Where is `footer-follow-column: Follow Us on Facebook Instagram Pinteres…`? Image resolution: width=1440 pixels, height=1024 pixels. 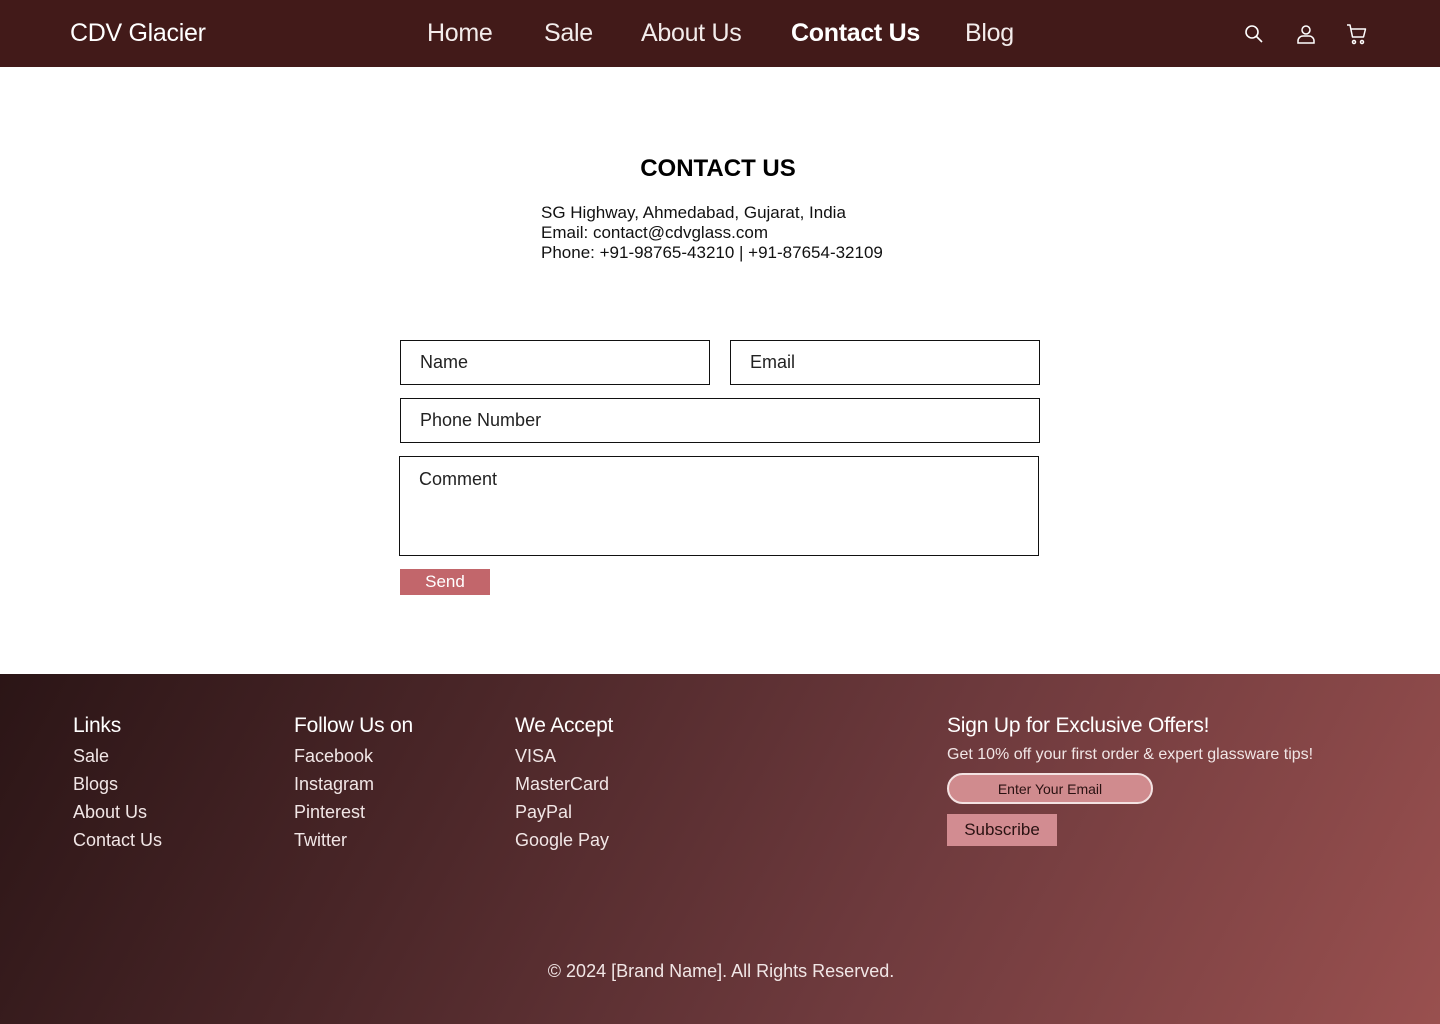 footer-follow-column: Follow Us on Facebook Instagram Pinteres… is located at coordinates (353, 784).